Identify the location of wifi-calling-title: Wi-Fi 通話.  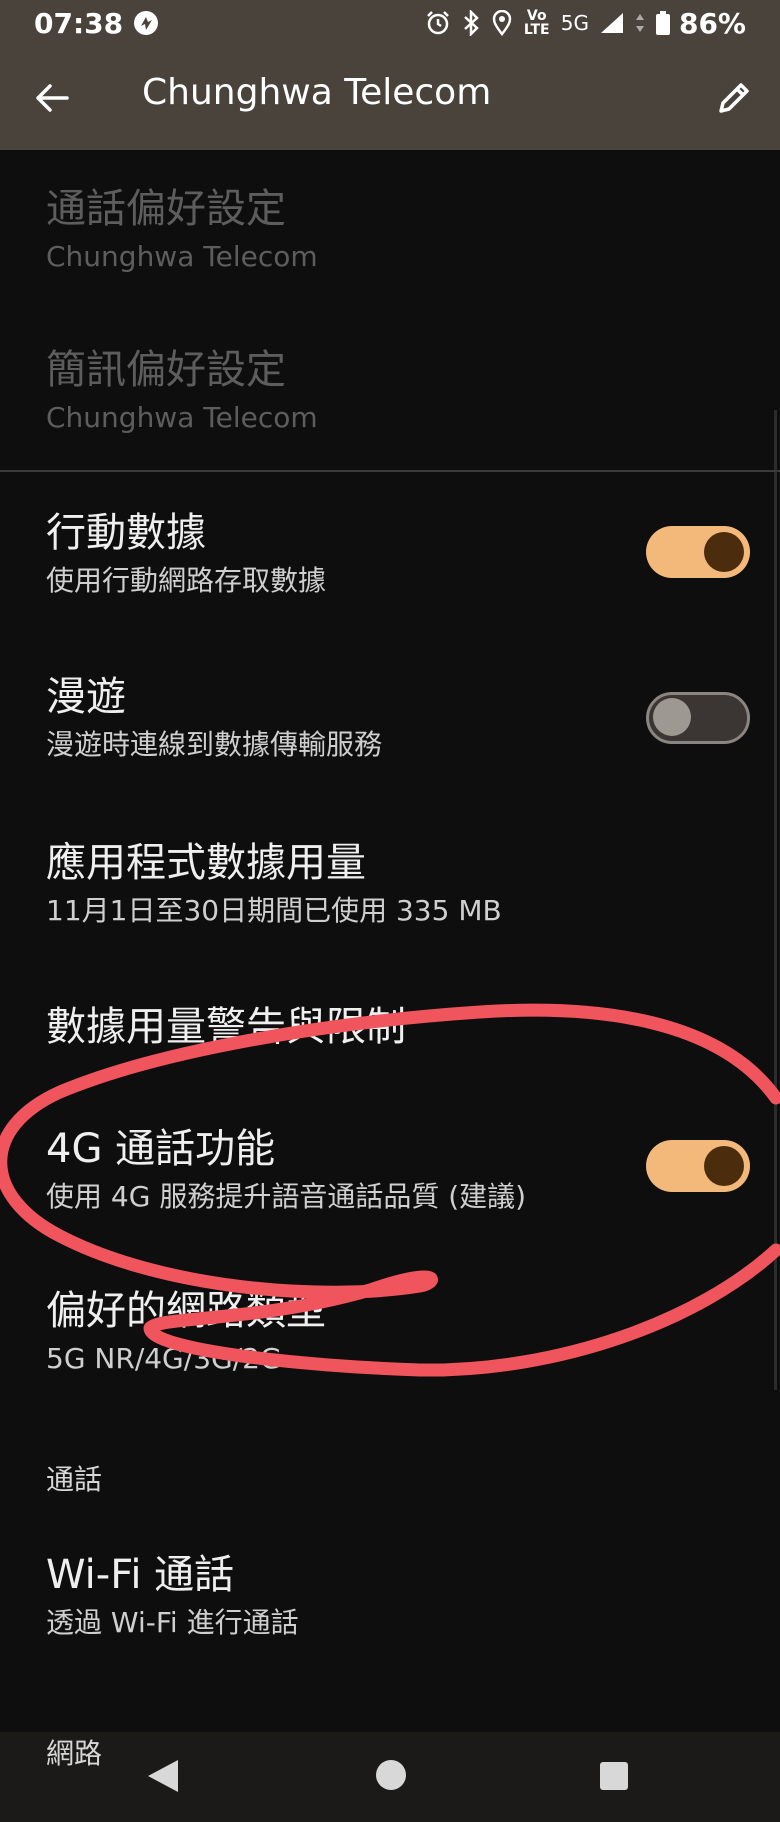
(140, 1575).